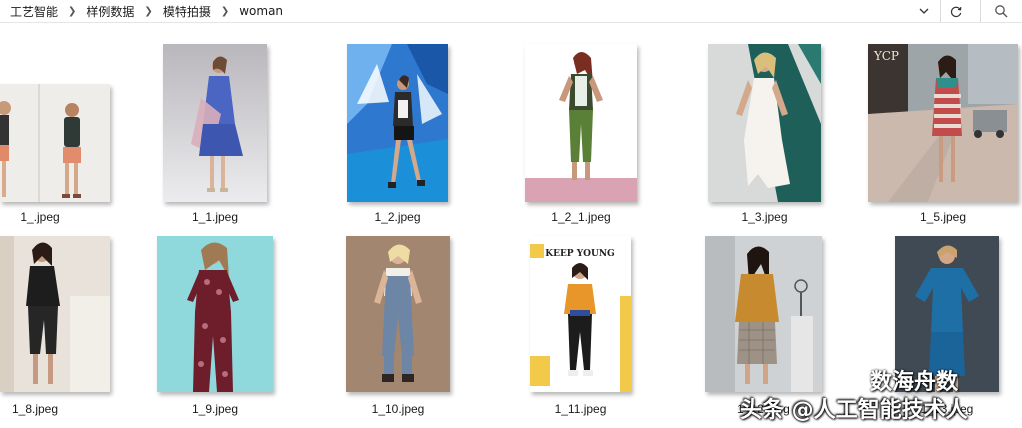 This screenshot has width=1022, height=428. Describe the element at coordinates (215, 217) in the screenshot. I see `file-name: 1_1.jpeg` at that location.